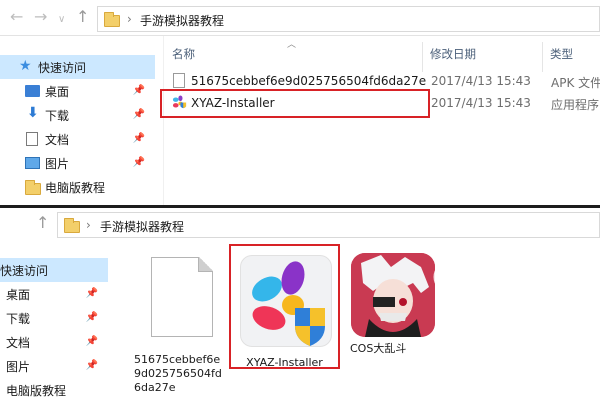 This screenshot has height=400, width=600. I want to click on caption-line: 51675cebbef6e, so click(177, 359).